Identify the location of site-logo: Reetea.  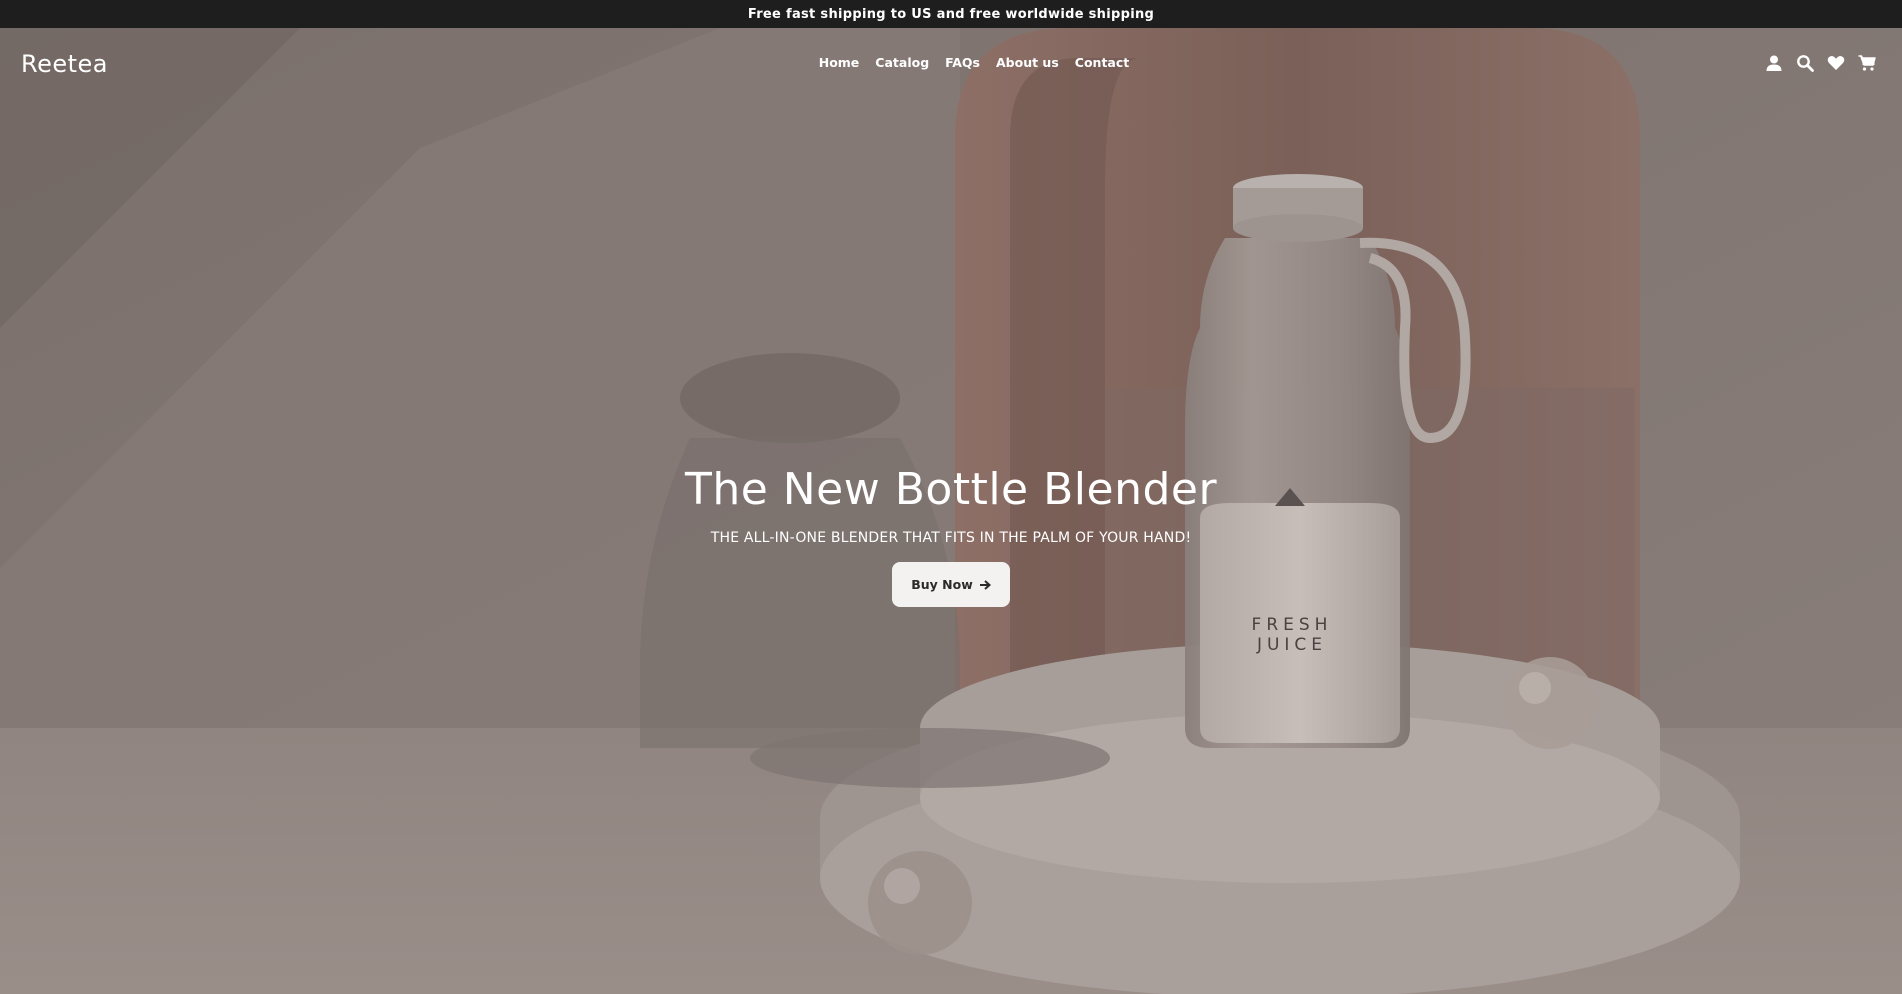
(64, 64).